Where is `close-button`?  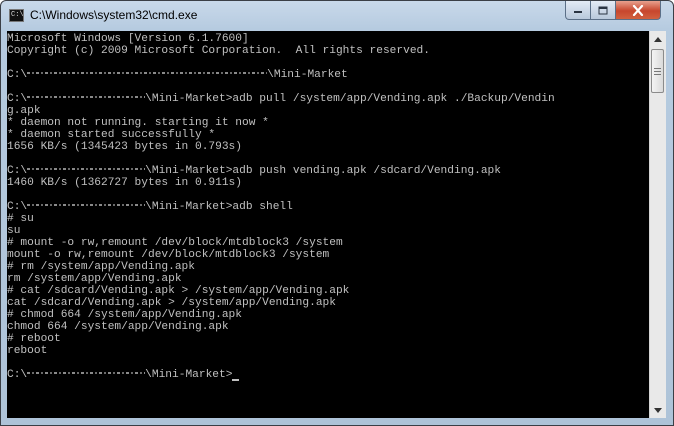 close-button is located at coordinates (638, 10).